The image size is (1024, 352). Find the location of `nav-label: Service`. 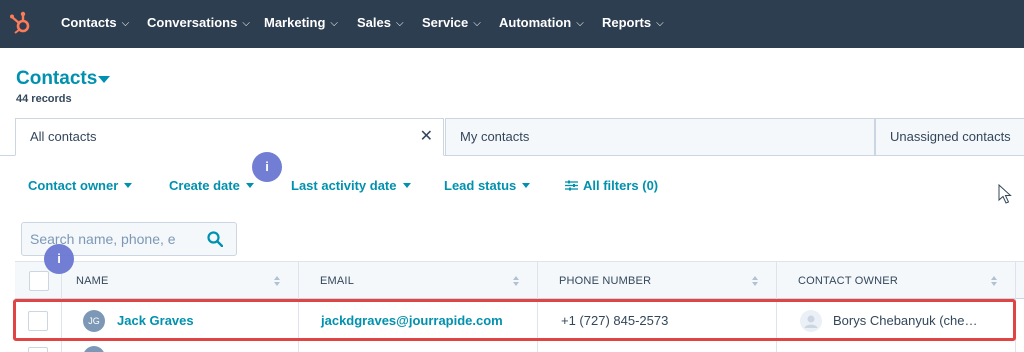

nav-label: Service is located at coordinates (445, 22).